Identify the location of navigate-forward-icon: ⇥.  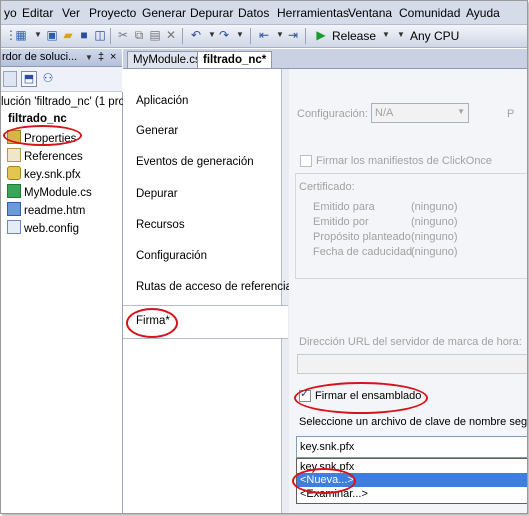
(293, 35).